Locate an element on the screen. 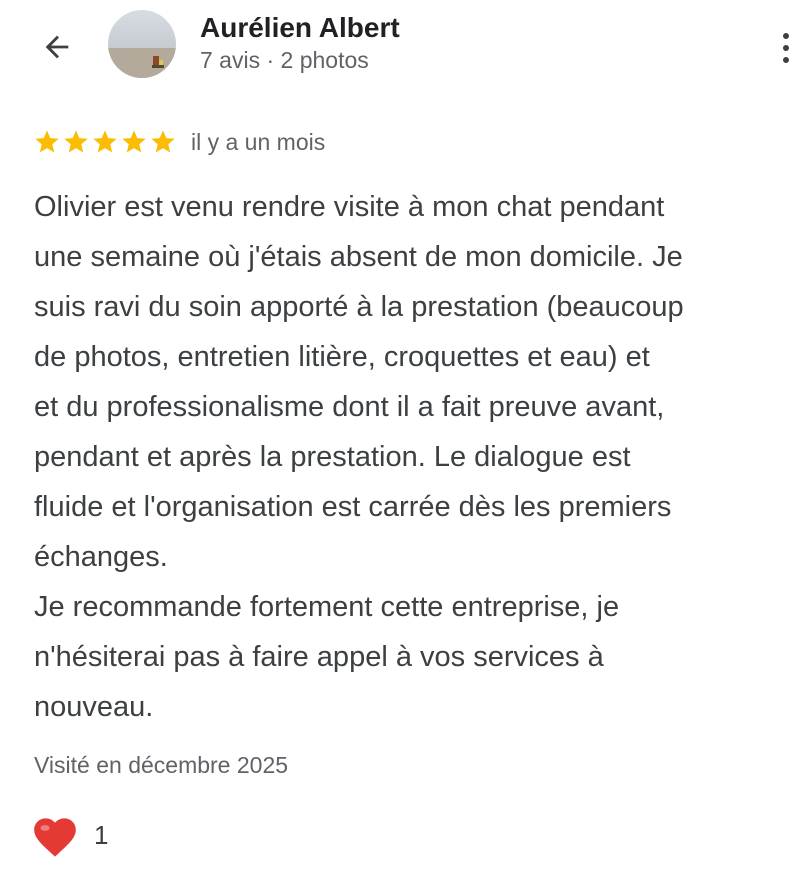 This screenshot has height=875, width=799. star-rating is located at coordinates (105, 142).